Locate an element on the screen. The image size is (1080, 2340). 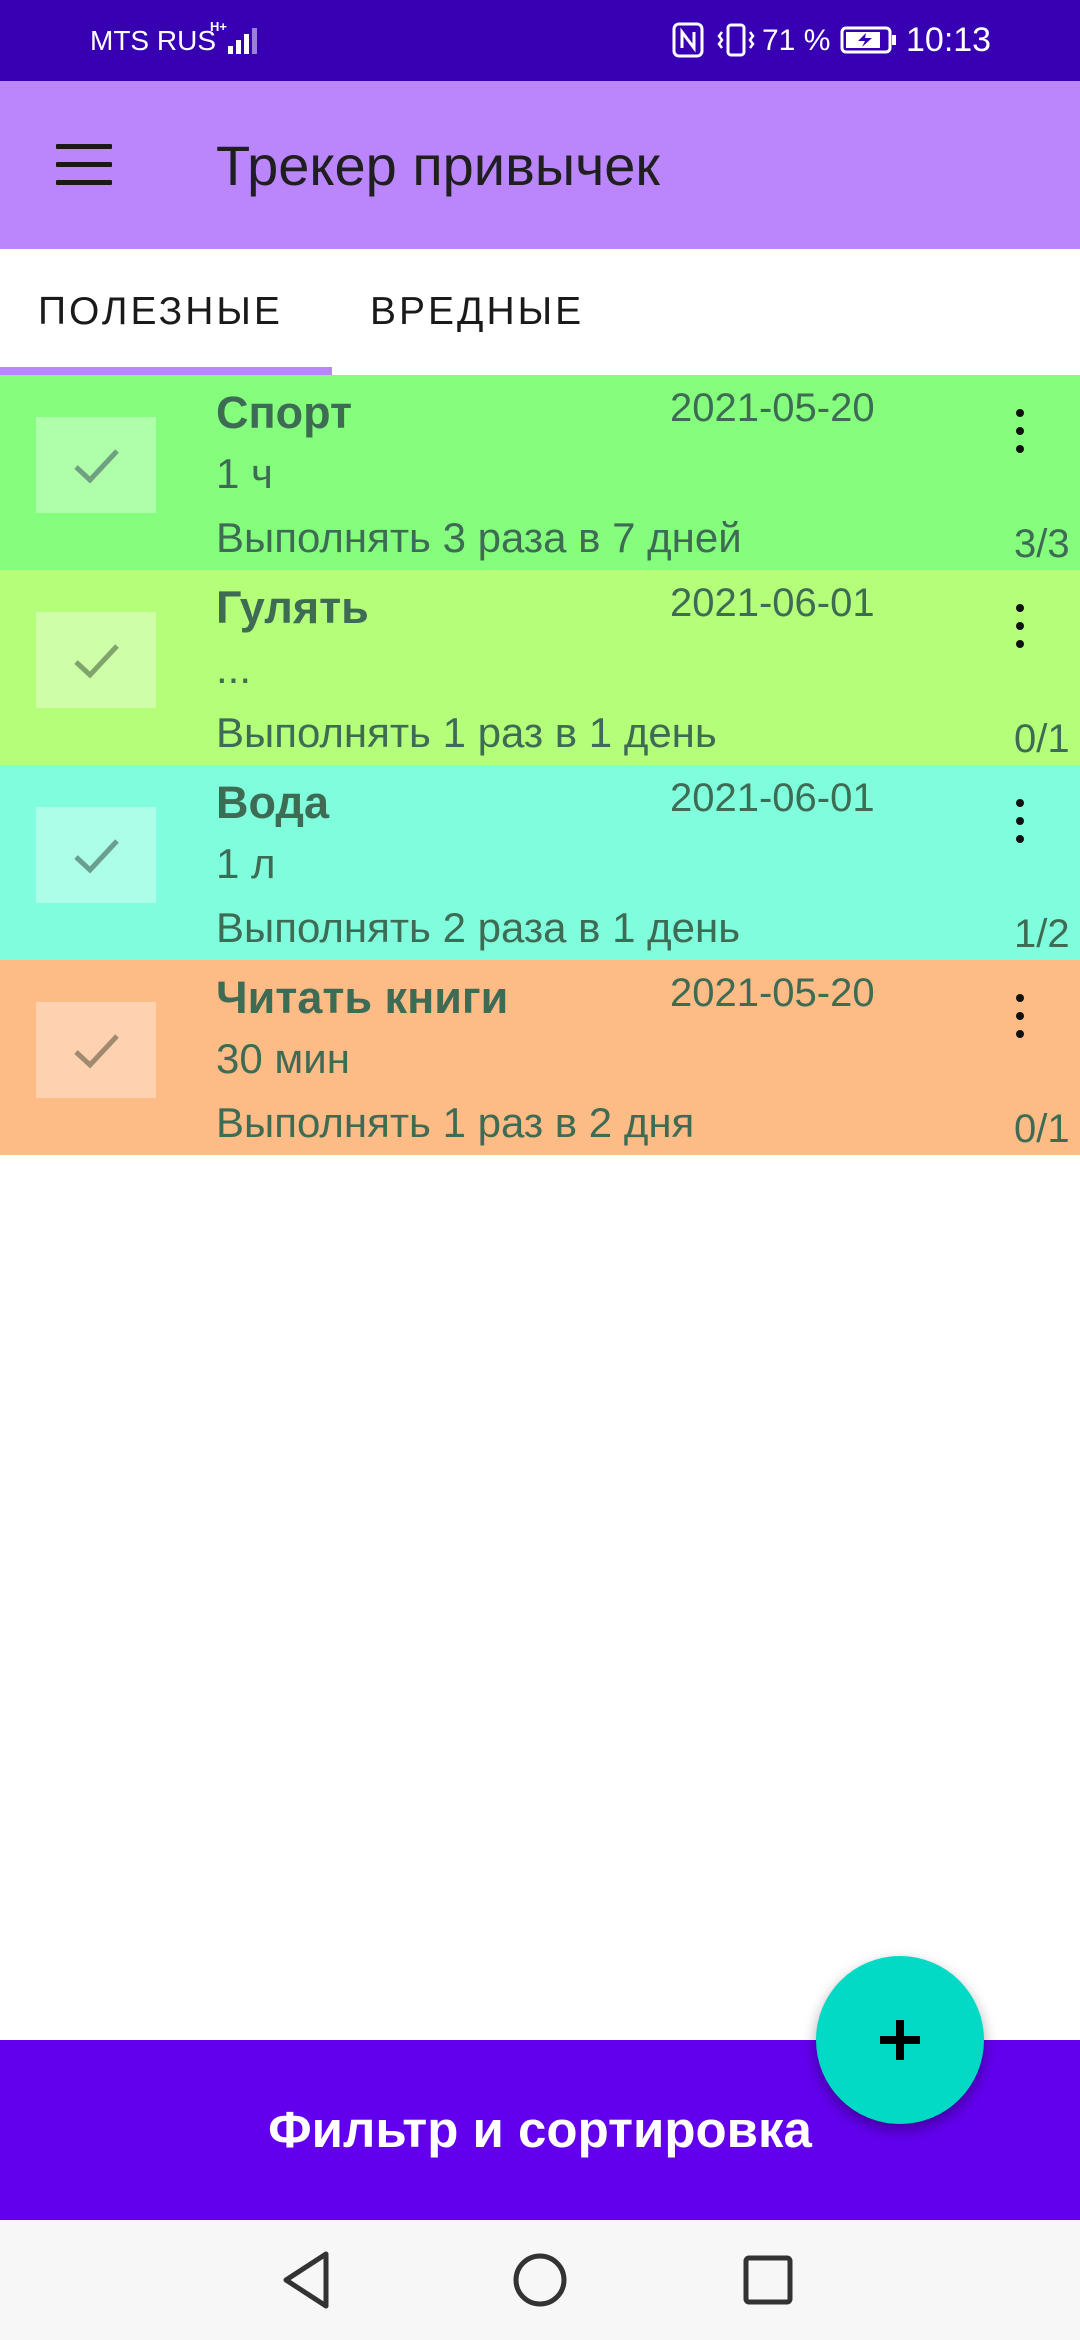
habit-detail: 30 мин is located at coordinates (283, 1058).